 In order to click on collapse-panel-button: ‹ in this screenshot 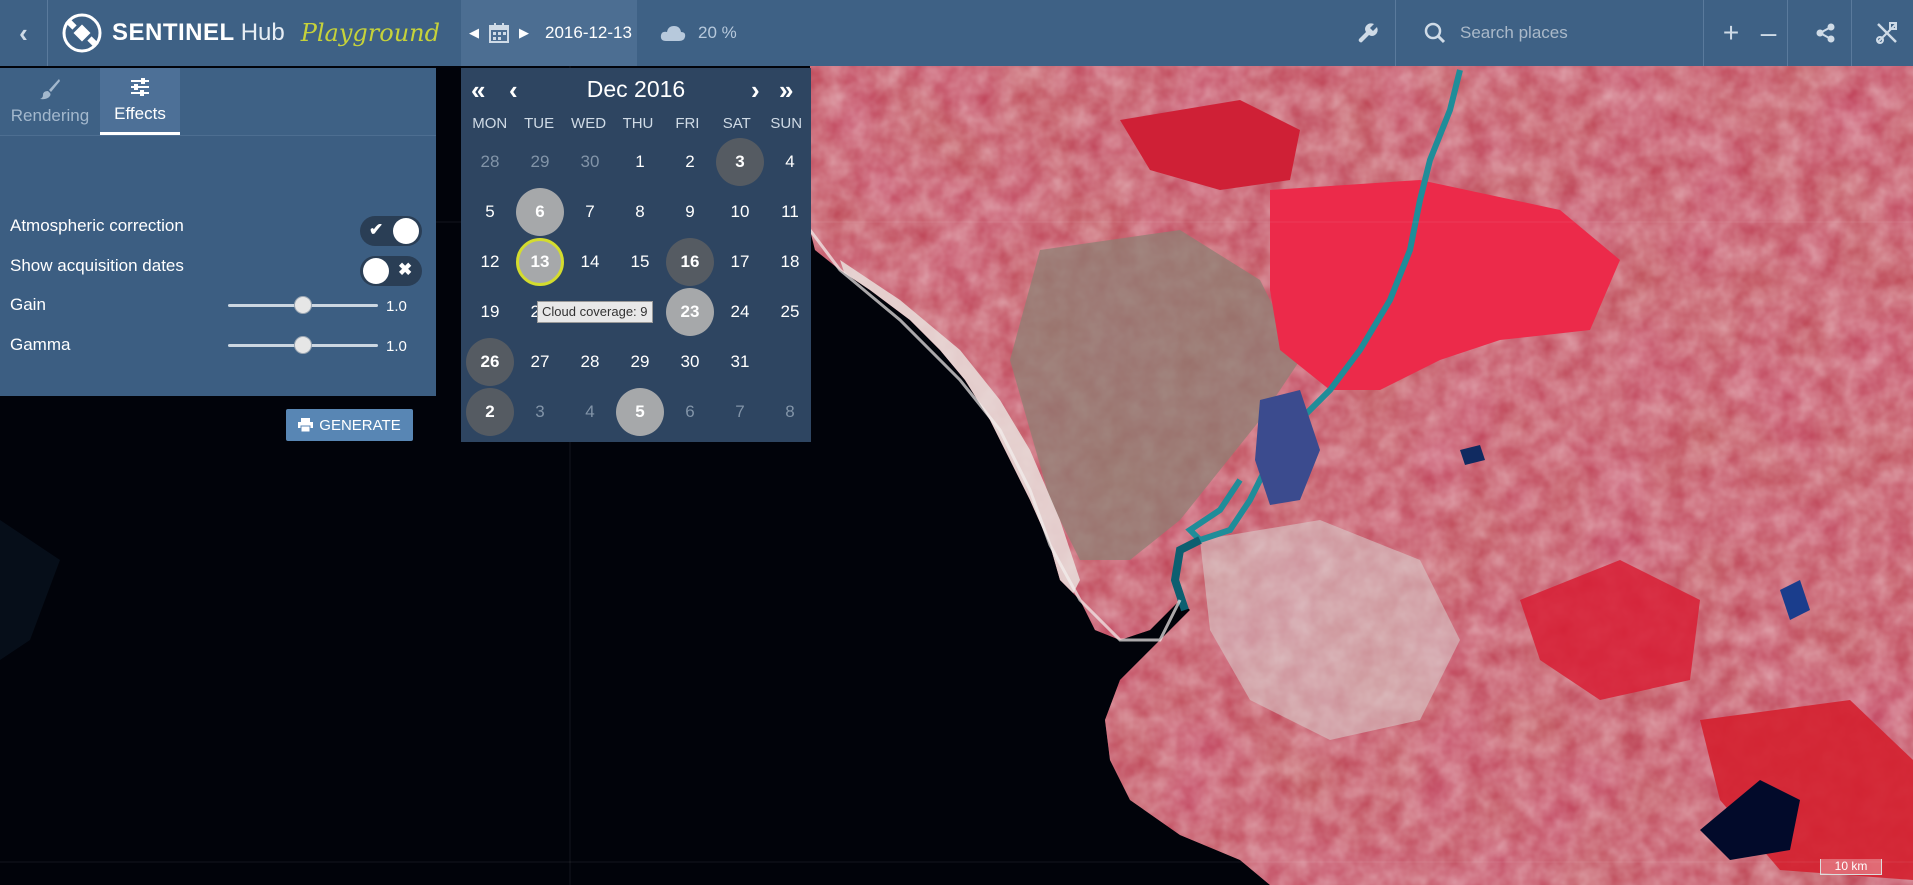, I will do `click(24, 33)`.